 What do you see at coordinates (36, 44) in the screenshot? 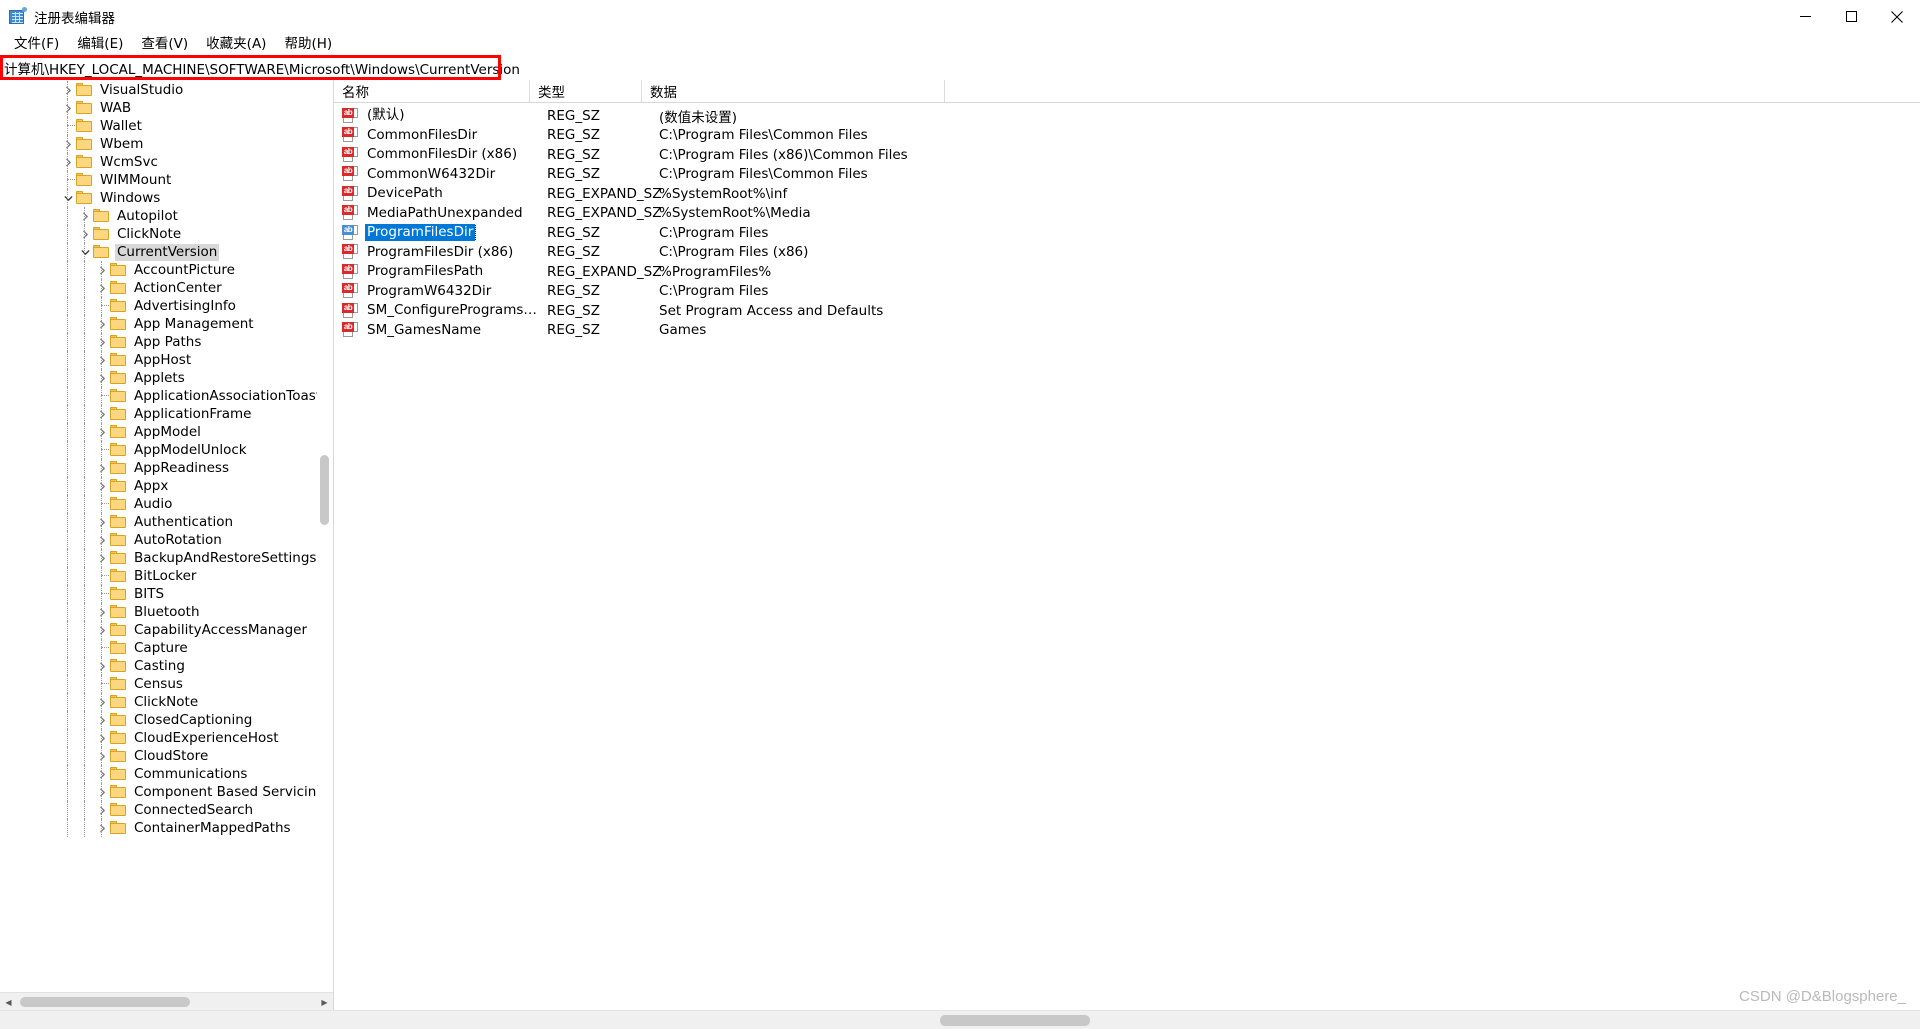
I see `menu-file: 文件(F)` at bounding box center [36, 44].